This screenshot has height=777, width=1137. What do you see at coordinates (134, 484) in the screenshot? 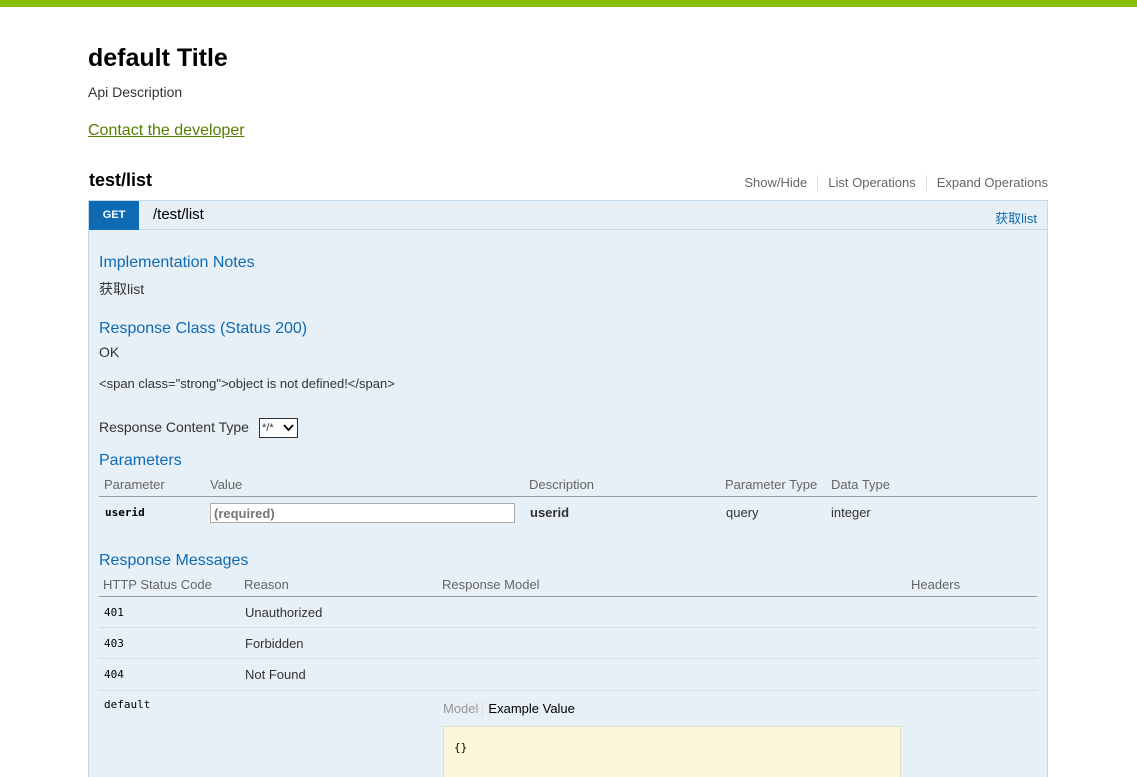
I see `param-col-parameter: Parameter` at bounding box center [134, 484].